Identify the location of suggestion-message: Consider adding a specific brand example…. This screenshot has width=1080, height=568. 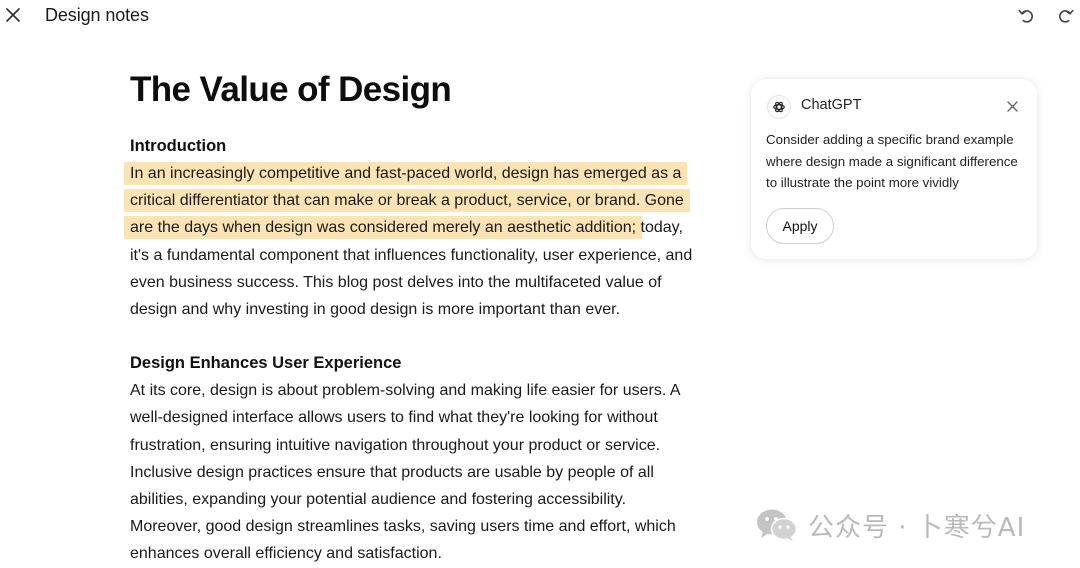
(892, 161).